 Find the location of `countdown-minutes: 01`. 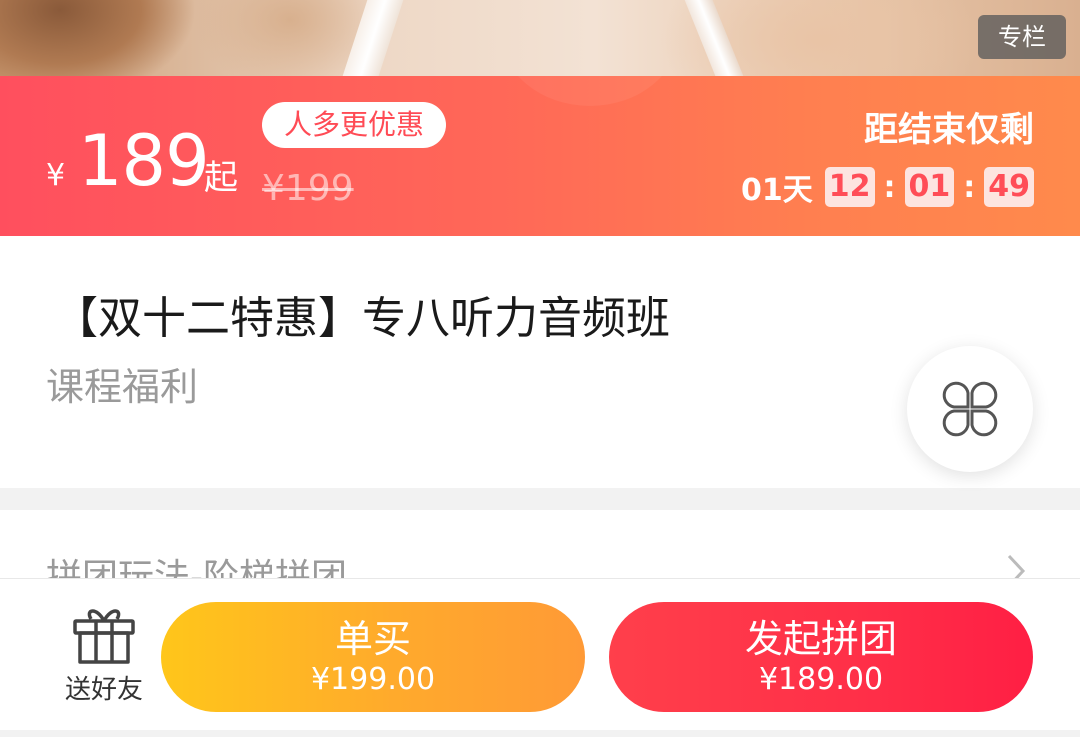

countdown-minutes: 01 is located at coordinates (929, 187).